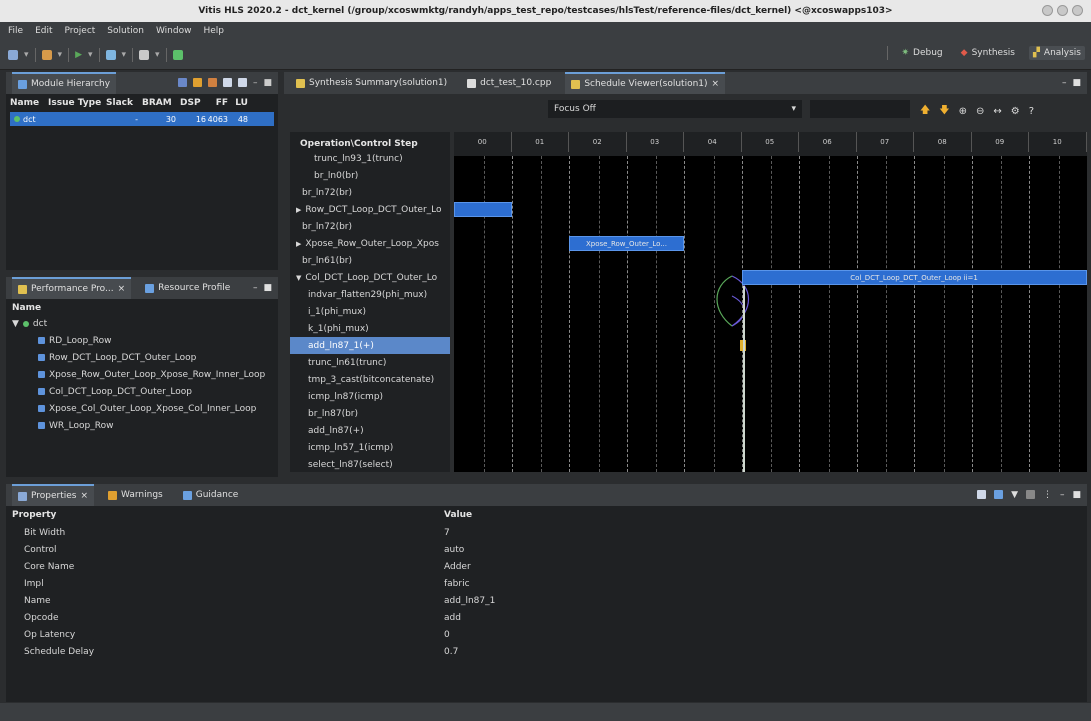  What do you see at coordinates (53, 495) in the screenshot?
I see `tab-properties: Properties ×` at bounding box center [53, 495].